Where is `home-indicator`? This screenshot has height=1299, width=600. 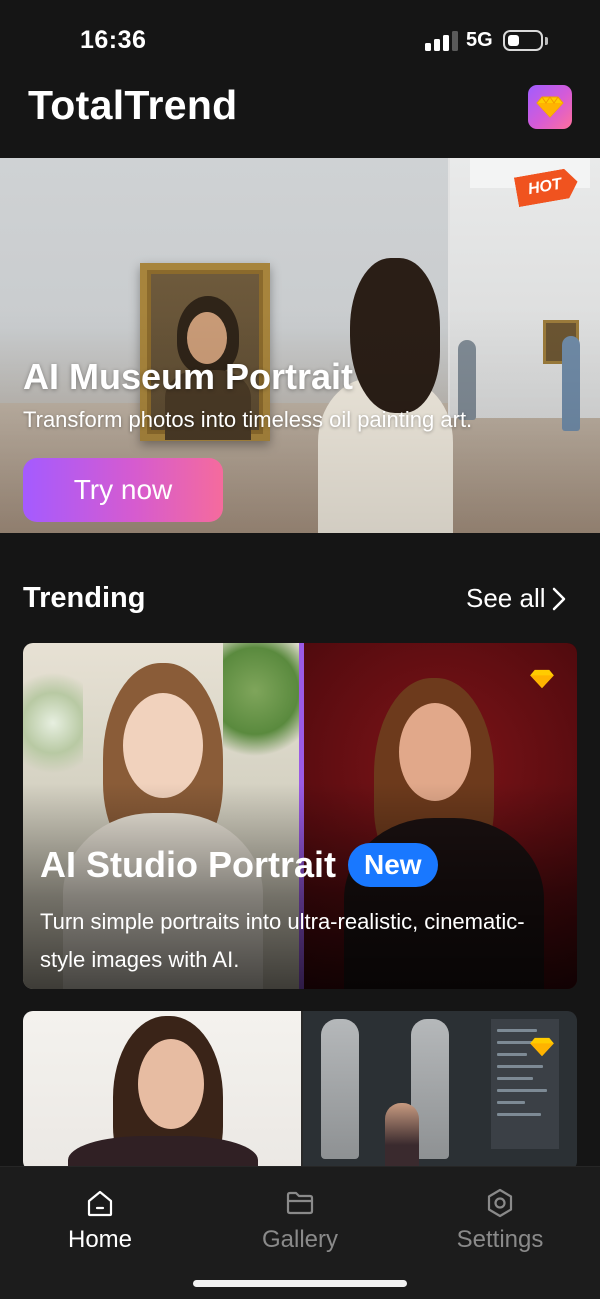 home-indicator is located at coordinates (300, 1283).